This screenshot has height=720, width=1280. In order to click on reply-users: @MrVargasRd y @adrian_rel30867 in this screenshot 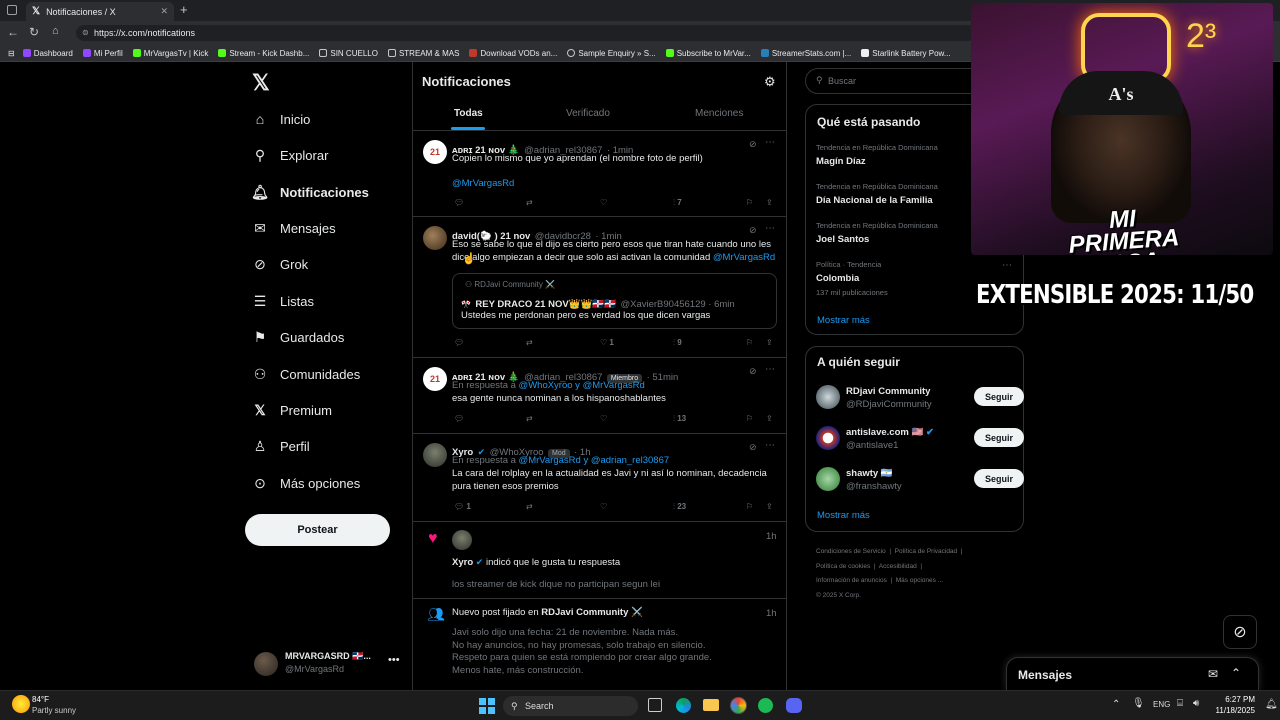, I will do `click(594, 460)`.